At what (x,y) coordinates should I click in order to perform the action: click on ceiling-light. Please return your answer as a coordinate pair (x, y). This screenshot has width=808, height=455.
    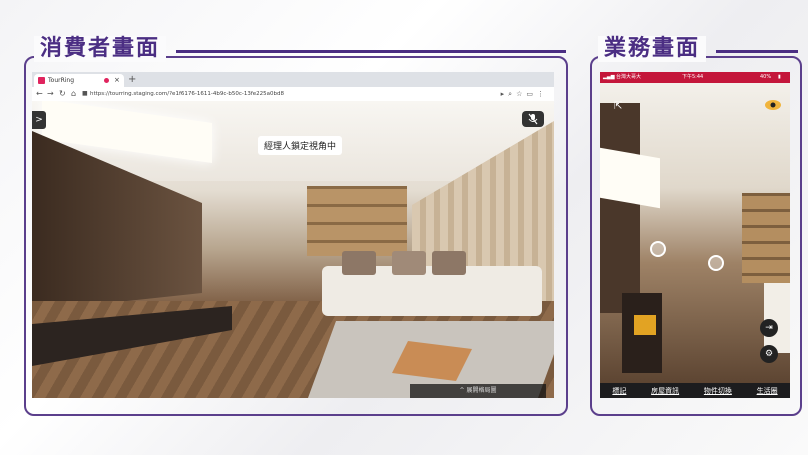
    Looking at the image, I should click on (630, 178).